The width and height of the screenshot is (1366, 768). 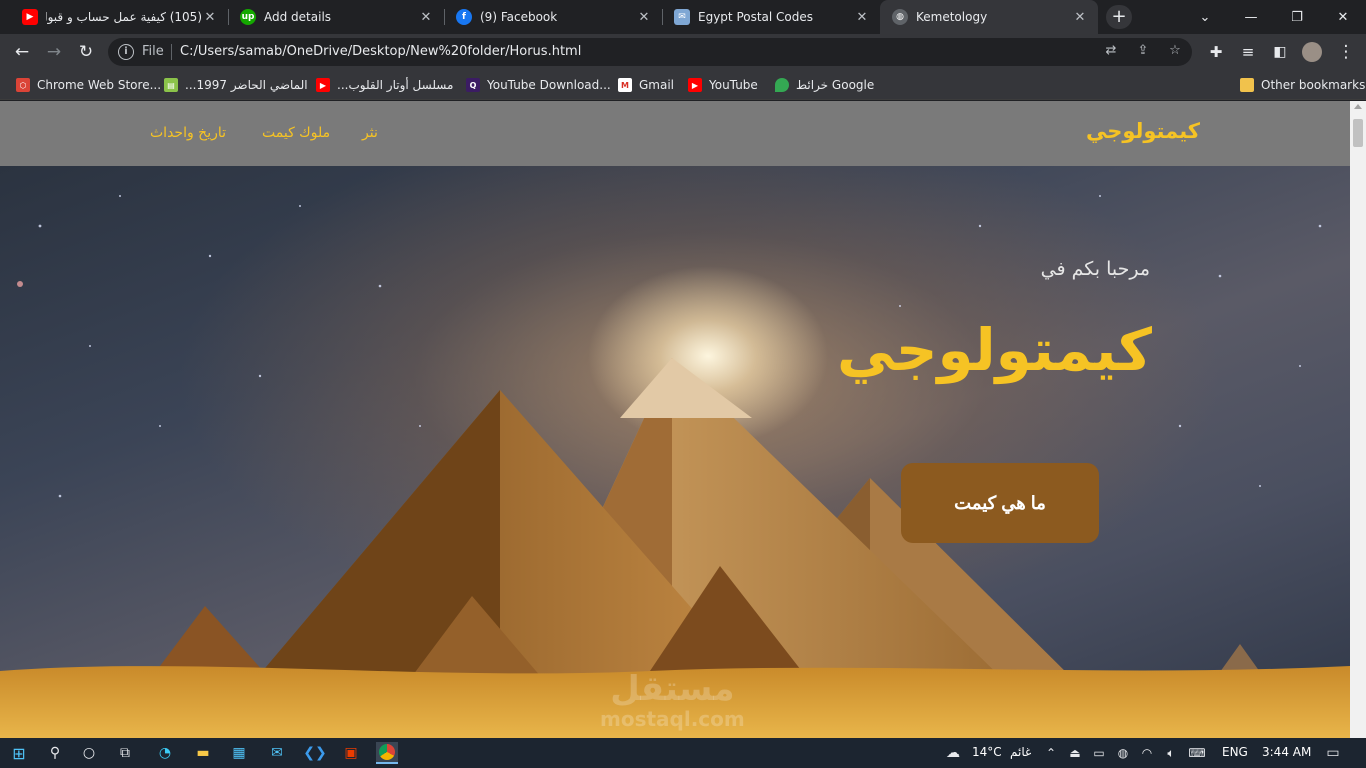 I want to click on bookmark-gmail: M Gmail, so click(x=646, y=85).